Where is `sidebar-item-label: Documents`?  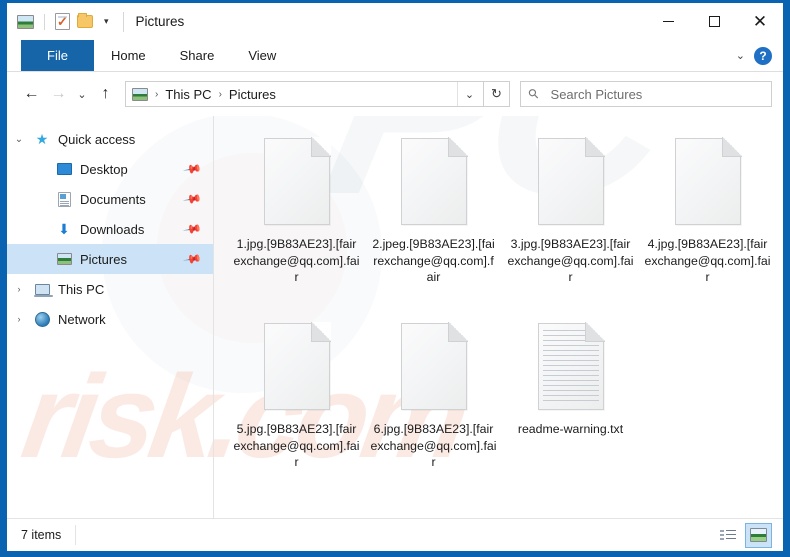
sidebar-item-label: Documents is located at coordinates (113, 199).